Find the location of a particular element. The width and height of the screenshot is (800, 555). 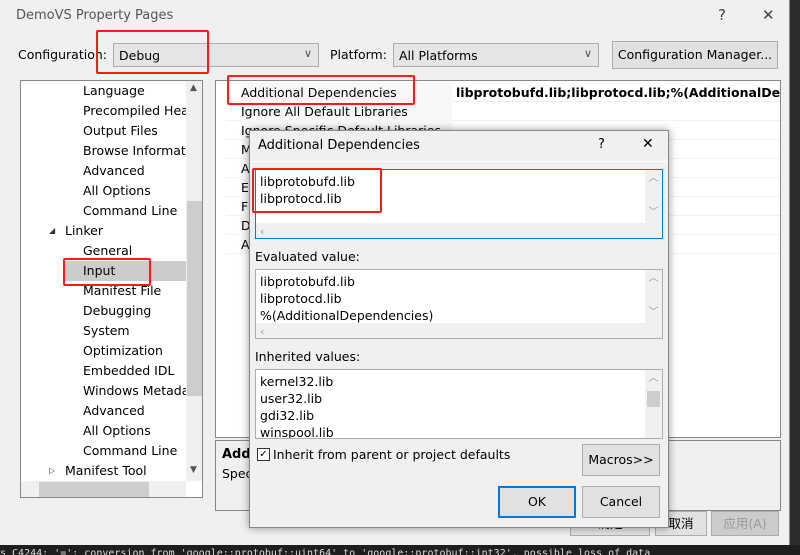

tree-item: Windows Metada is located at coordinates (135, 391).